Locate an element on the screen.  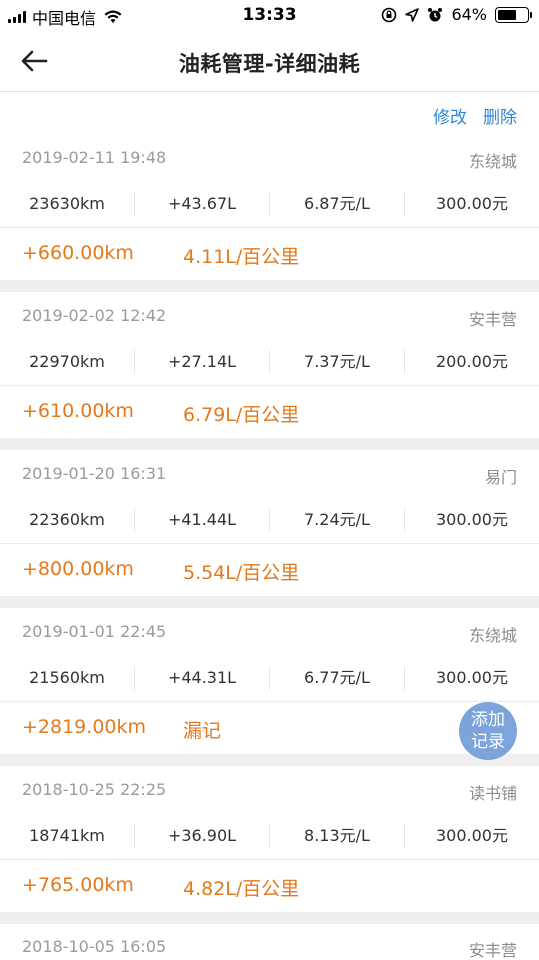
record-result: +800.00km 5.54L/百公里 is located at coordinates (269, 570).